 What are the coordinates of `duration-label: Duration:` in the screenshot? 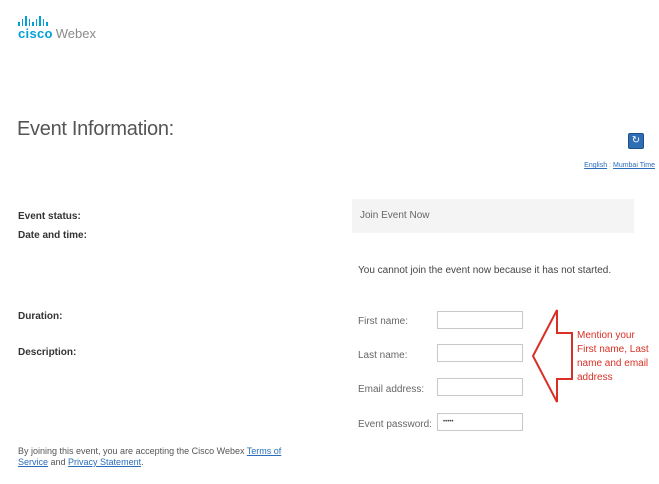 It's located at (40, 316).